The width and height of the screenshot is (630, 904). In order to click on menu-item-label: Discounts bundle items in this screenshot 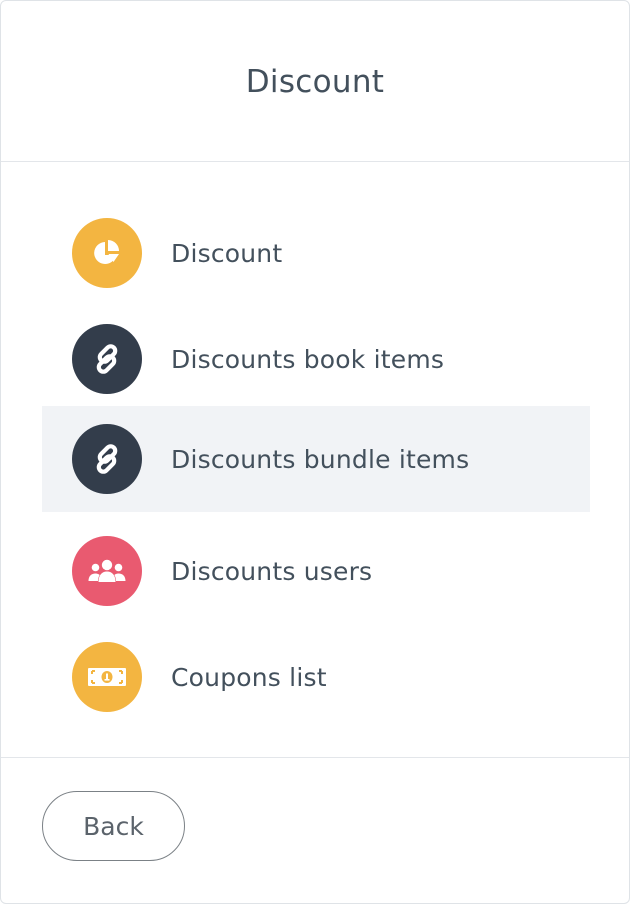, I will do `click(320, 459)`.